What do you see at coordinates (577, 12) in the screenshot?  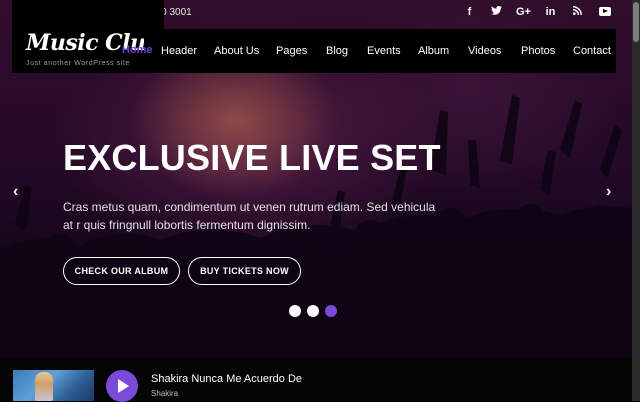 I see `rss-icon` at bounding box center [577, 12].